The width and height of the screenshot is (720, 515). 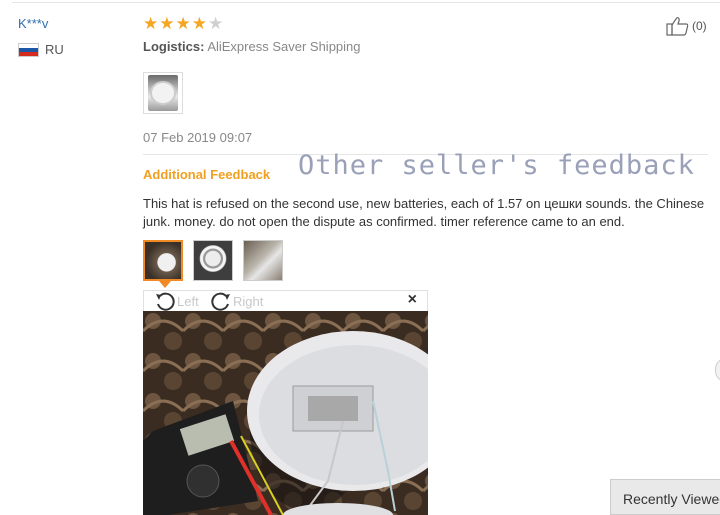 What do you see at coordinates (165, 301) in the screenshot?
I see `rotate-left-icon` at bounding box center [165, 301].